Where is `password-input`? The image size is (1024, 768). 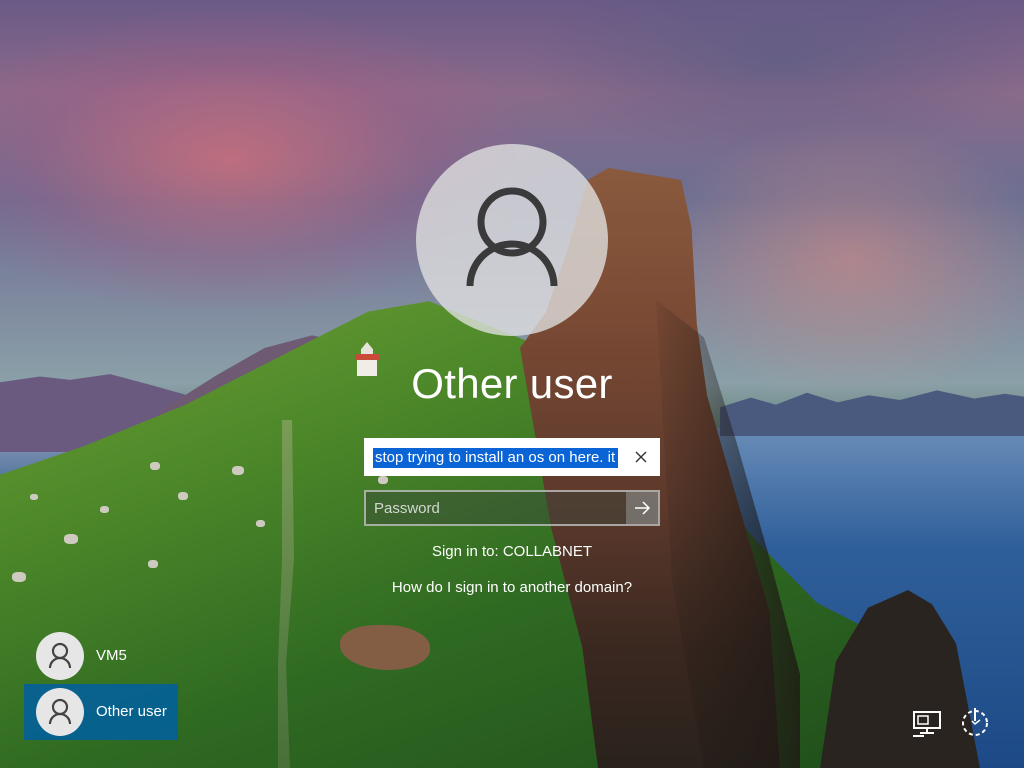
password-input is located at coordinates (497, 508).